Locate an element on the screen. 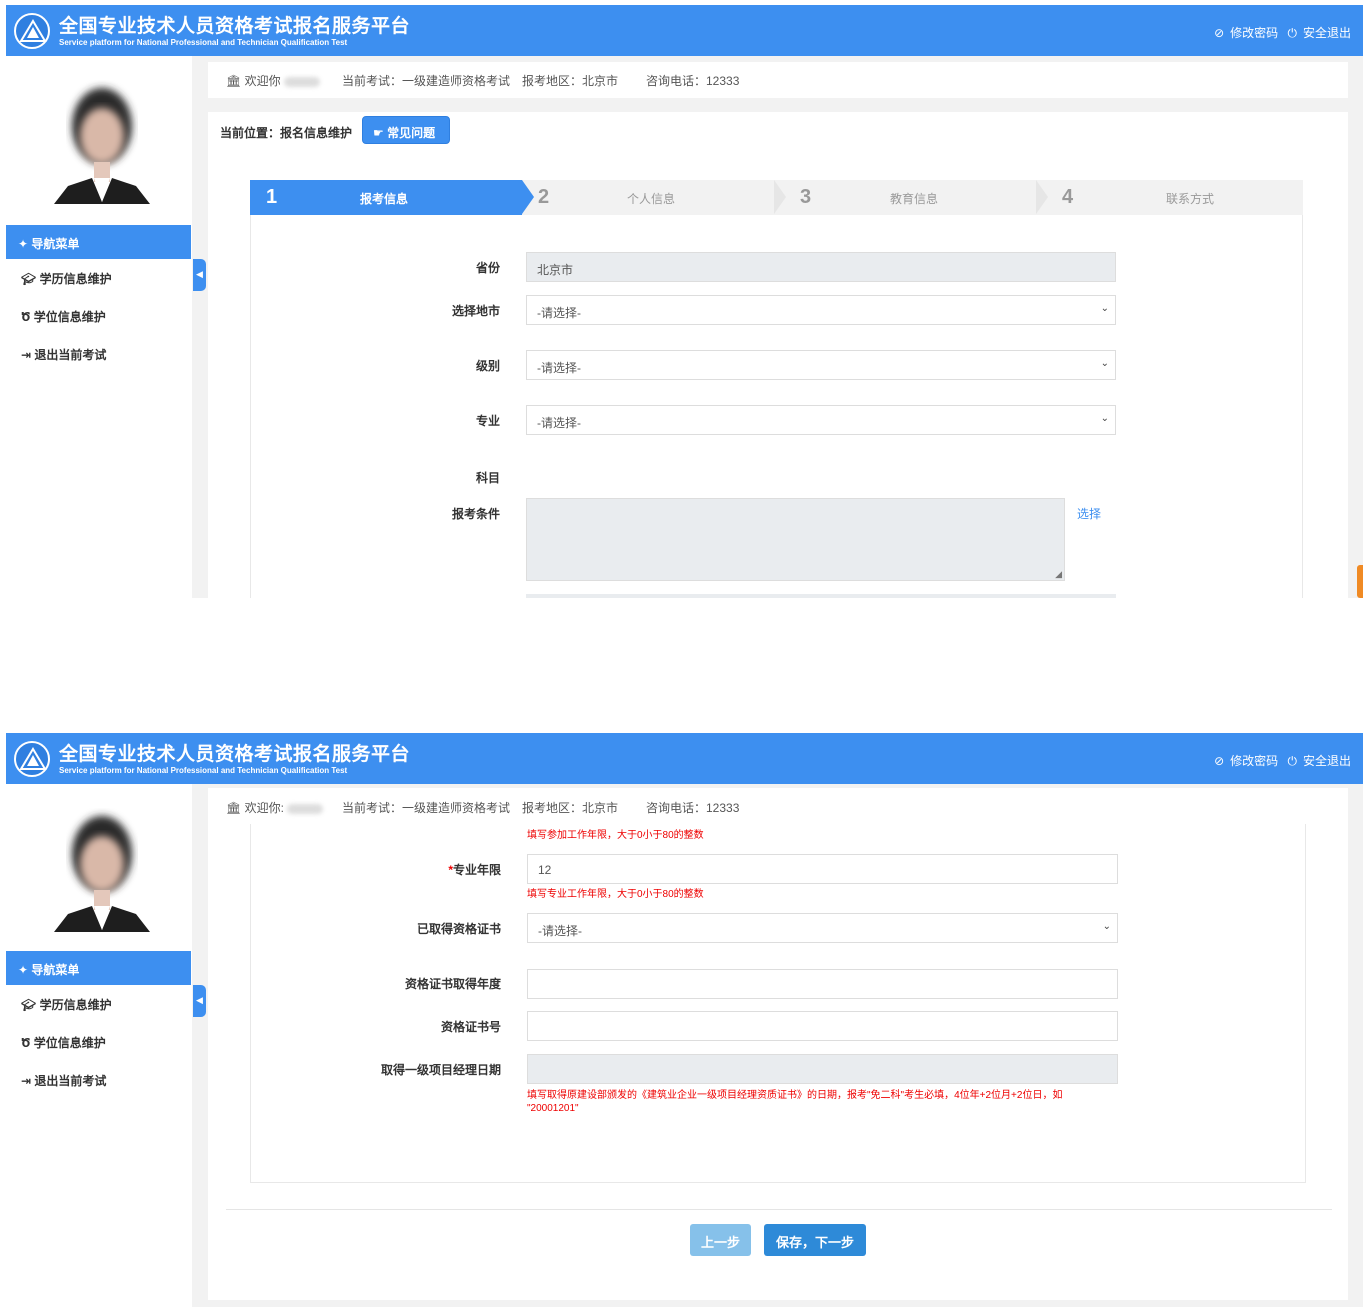  save-next-button: 保存，下一步 is located at coordinates (815, 1240).